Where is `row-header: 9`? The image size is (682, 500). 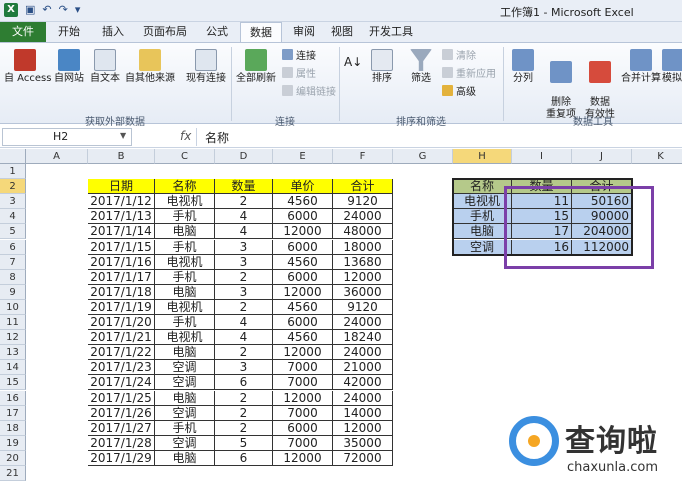
row-header: 9 is located at coordinates (13, 292).